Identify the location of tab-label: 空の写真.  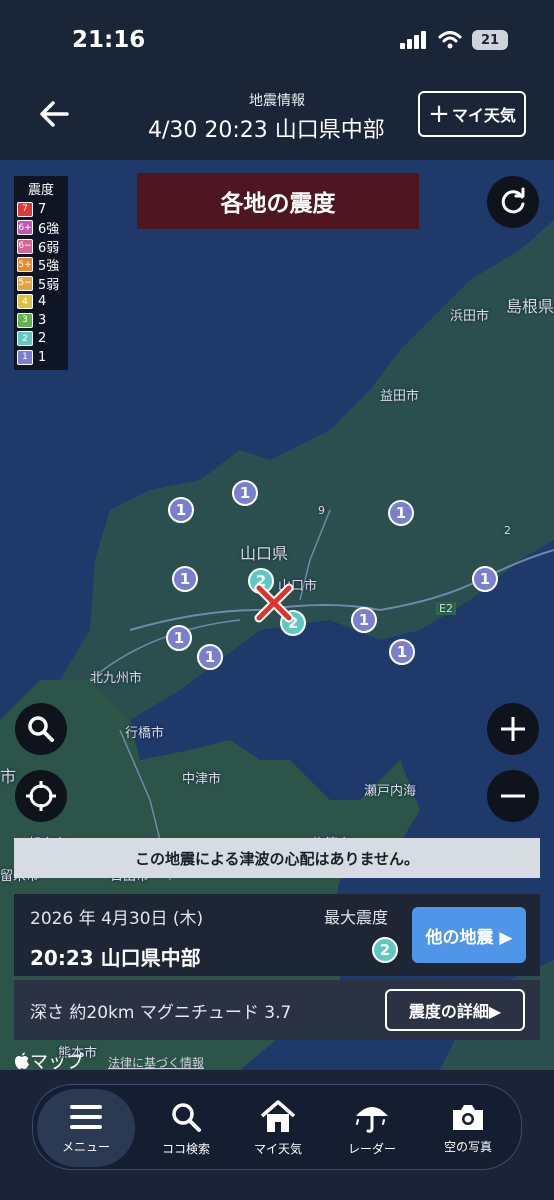
(467, 1146).